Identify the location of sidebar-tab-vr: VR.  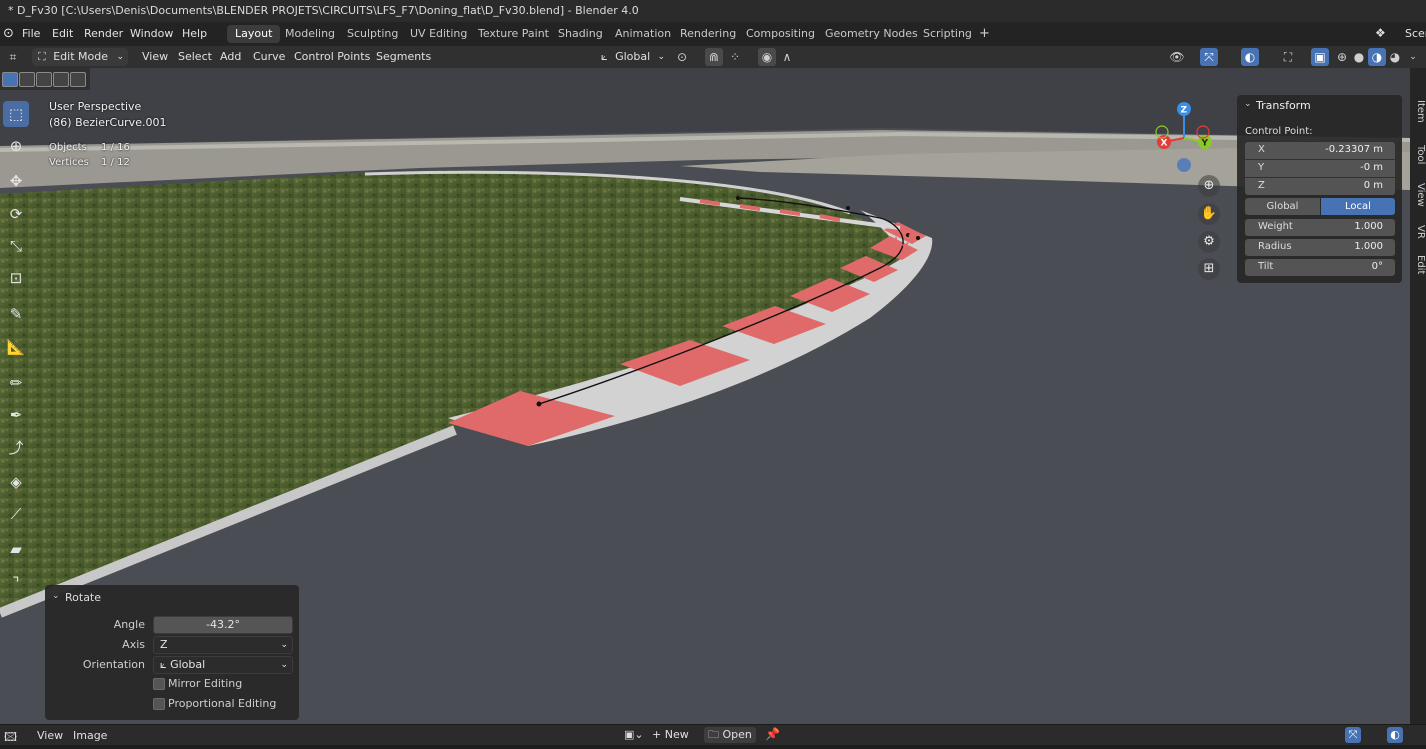
(1418, 232).